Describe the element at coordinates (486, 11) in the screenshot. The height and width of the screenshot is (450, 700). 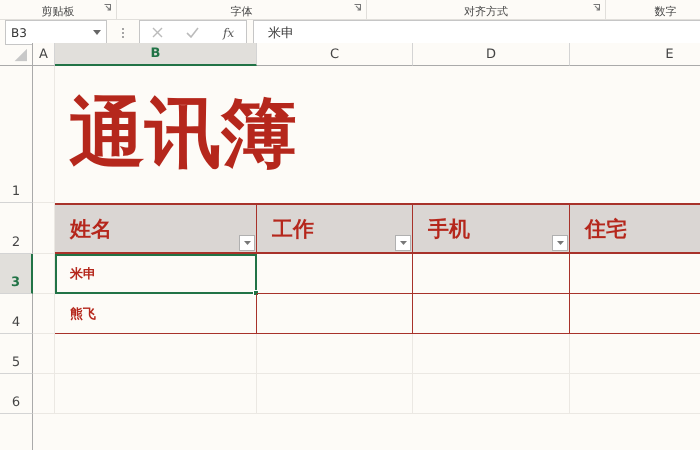
I see `ribbon-group-label: 对齐方式` at that location.